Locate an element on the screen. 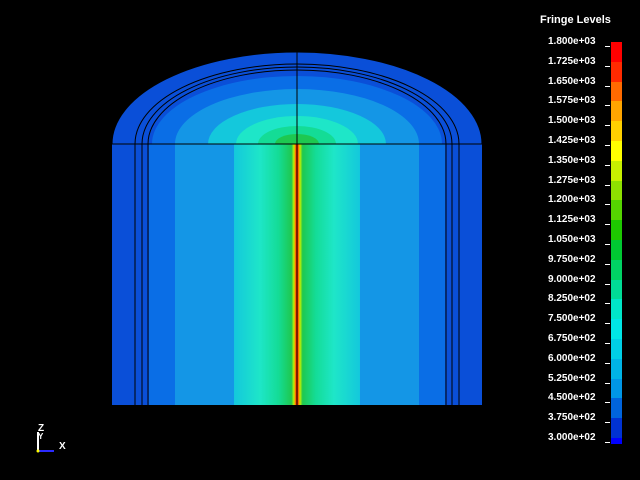 This screenshot has width=640, height=480. axis-triad-icon: Z Y X is located at coordinates (52, 440).